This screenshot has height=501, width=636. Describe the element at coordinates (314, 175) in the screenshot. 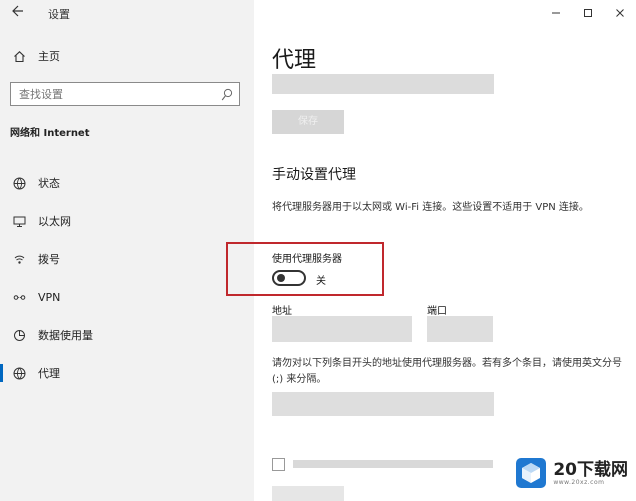

I see `section-heading: 手动设置代理` at that location.